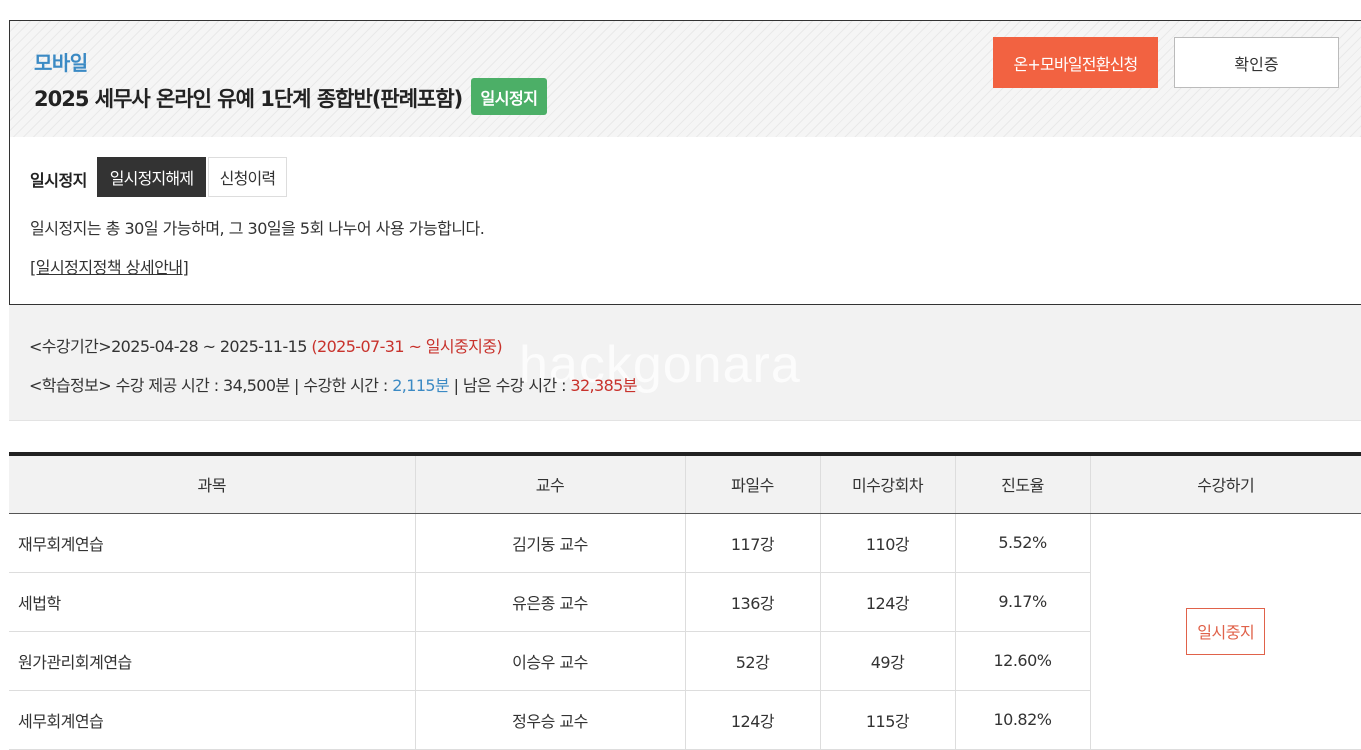  Describe the element at coordinates (753, 484) in the screenshot. I see `header-files: 파일수` at that location.